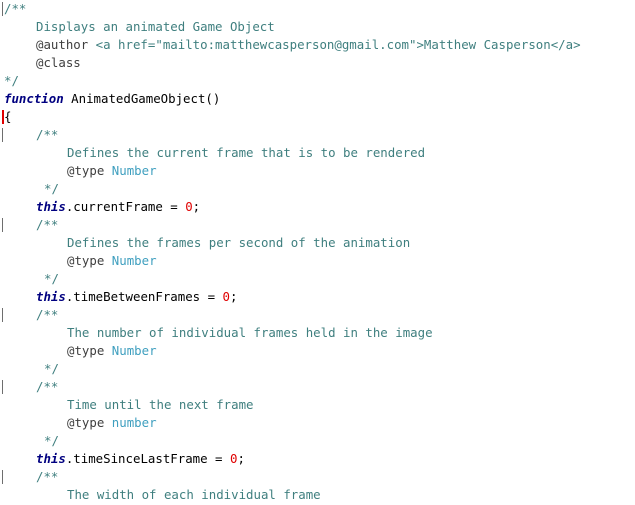  I want to click on code-text: this.currentFrame = 0;, so click(118, 207).